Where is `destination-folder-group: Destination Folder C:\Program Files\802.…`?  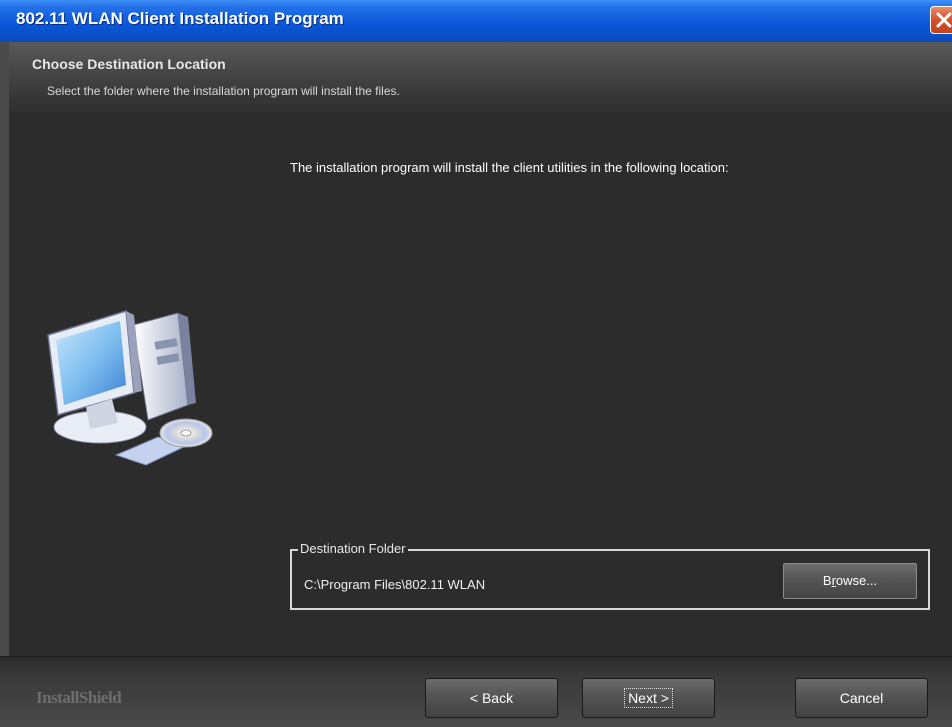
destination-folder-group: Destination Folder C:\Program Files\802.… is located at coordinates (610, 575).